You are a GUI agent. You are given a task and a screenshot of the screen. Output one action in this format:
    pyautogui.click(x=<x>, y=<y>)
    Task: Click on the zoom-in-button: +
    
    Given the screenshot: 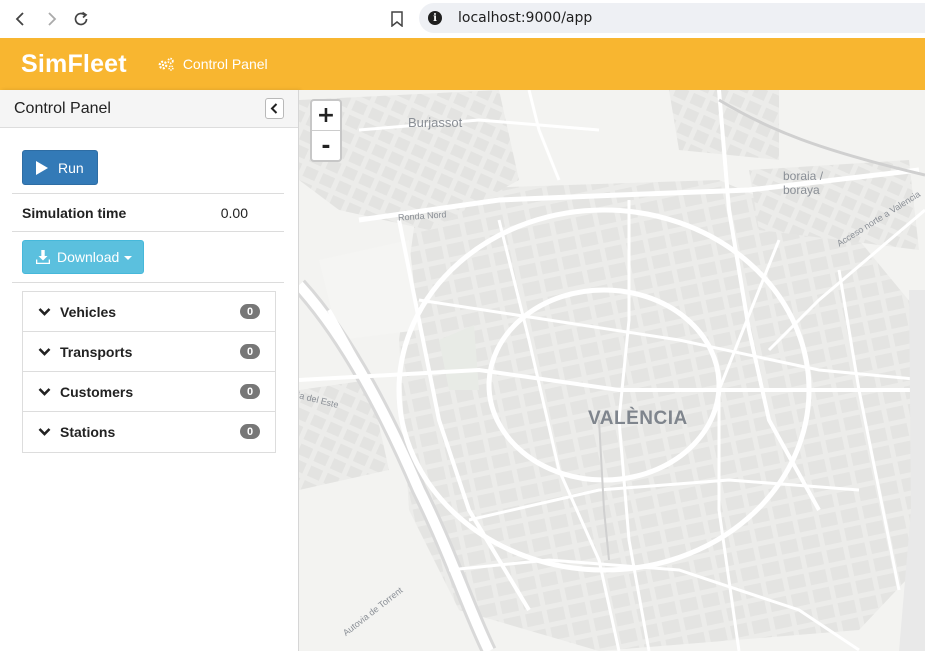 What is the action you would take?
    pyautogui.click(x=326, y=116)
    